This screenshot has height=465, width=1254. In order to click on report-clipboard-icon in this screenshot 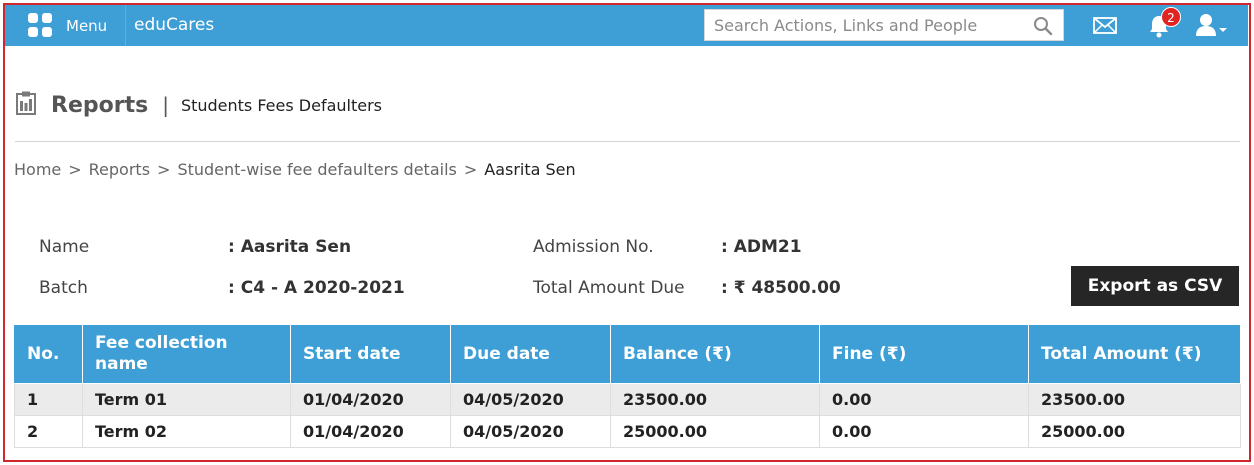, I will do `click(26, 105)`.